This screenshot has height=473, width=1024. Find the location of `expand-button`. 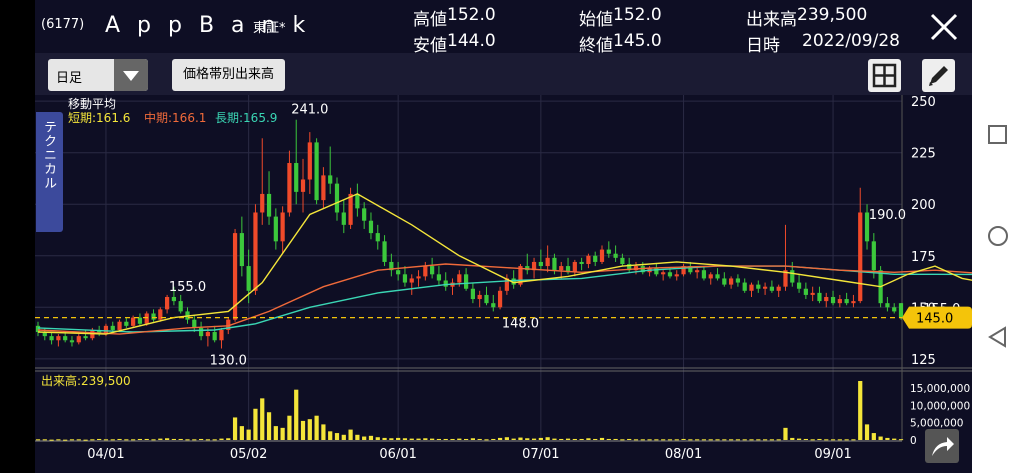

expand-button is located at coordinates (942, 446).